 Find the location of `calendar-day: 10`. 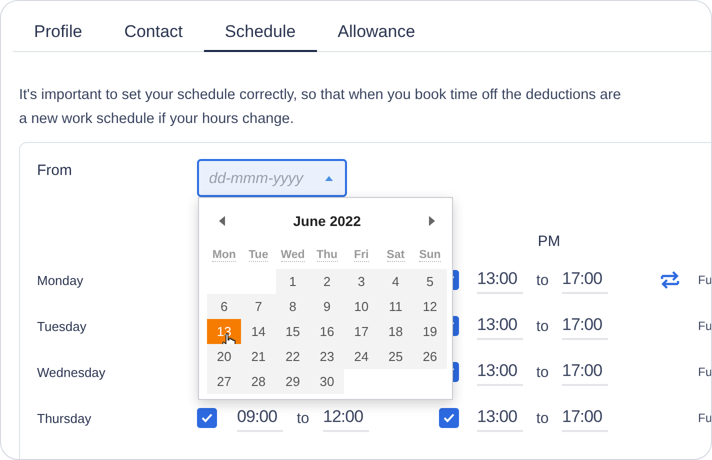

calendar-day: 10 is located at coordinates (361, 306).